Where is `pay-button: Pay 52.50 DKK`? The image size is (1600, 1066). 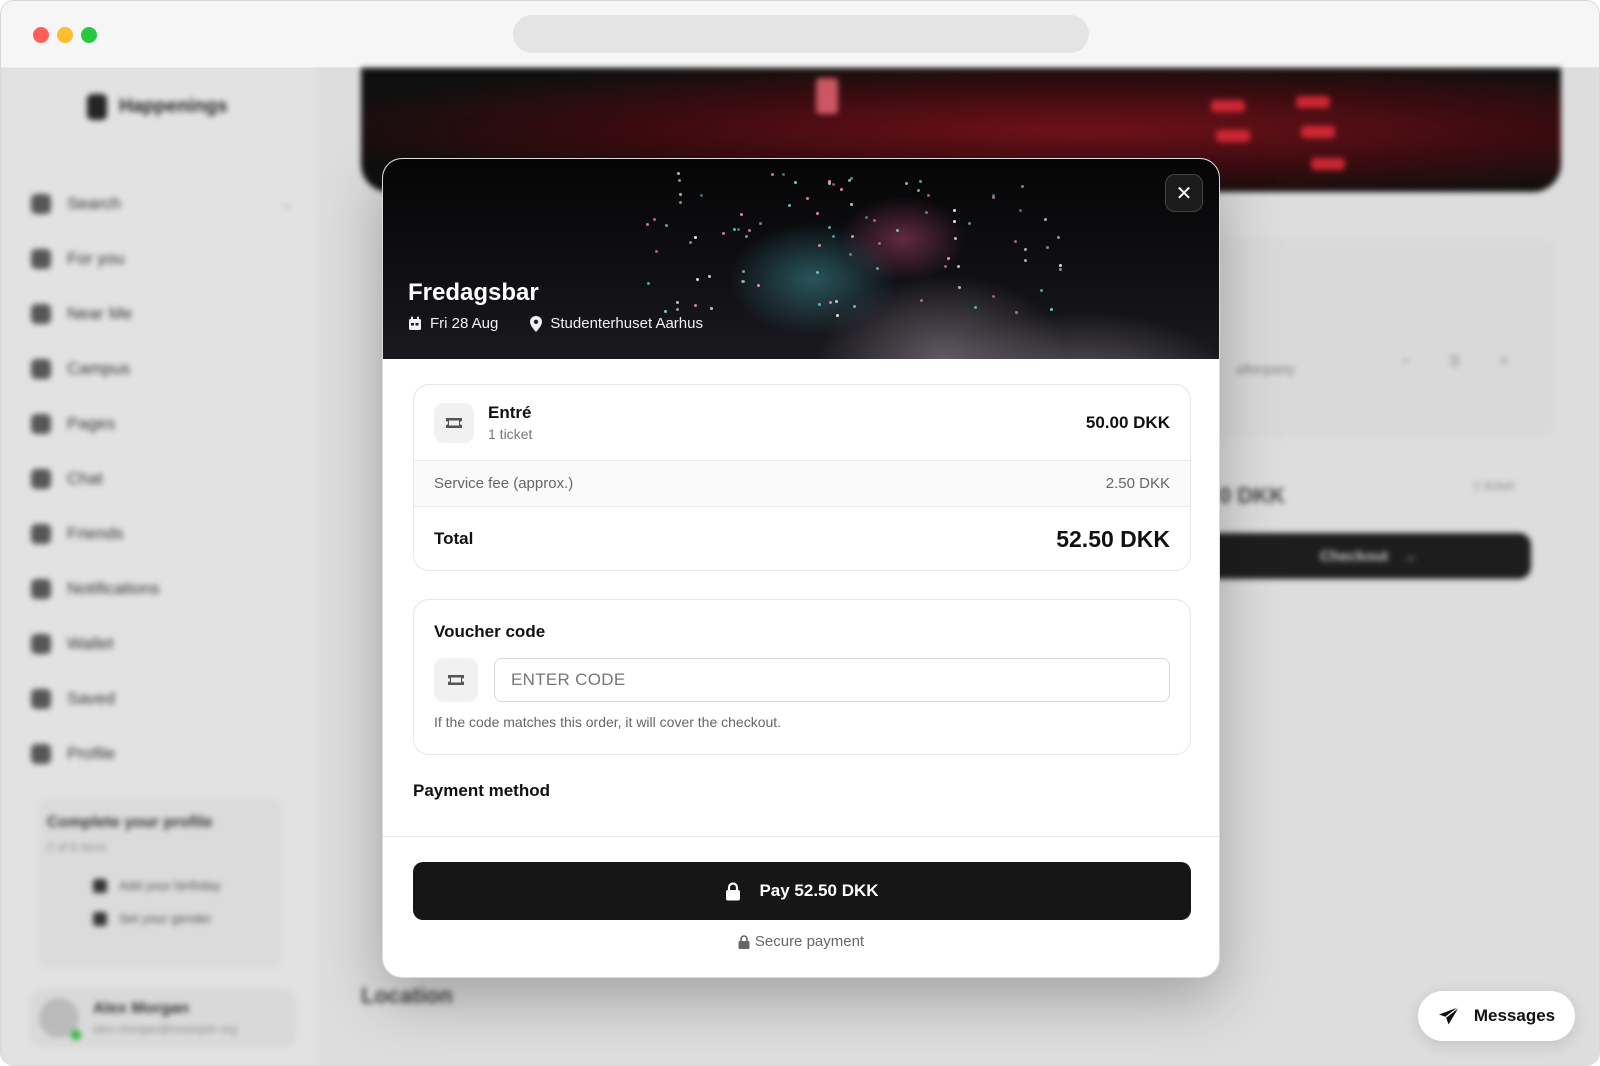
pay-button: Pay 52.50 DKK is located at coordinates (802, 891).